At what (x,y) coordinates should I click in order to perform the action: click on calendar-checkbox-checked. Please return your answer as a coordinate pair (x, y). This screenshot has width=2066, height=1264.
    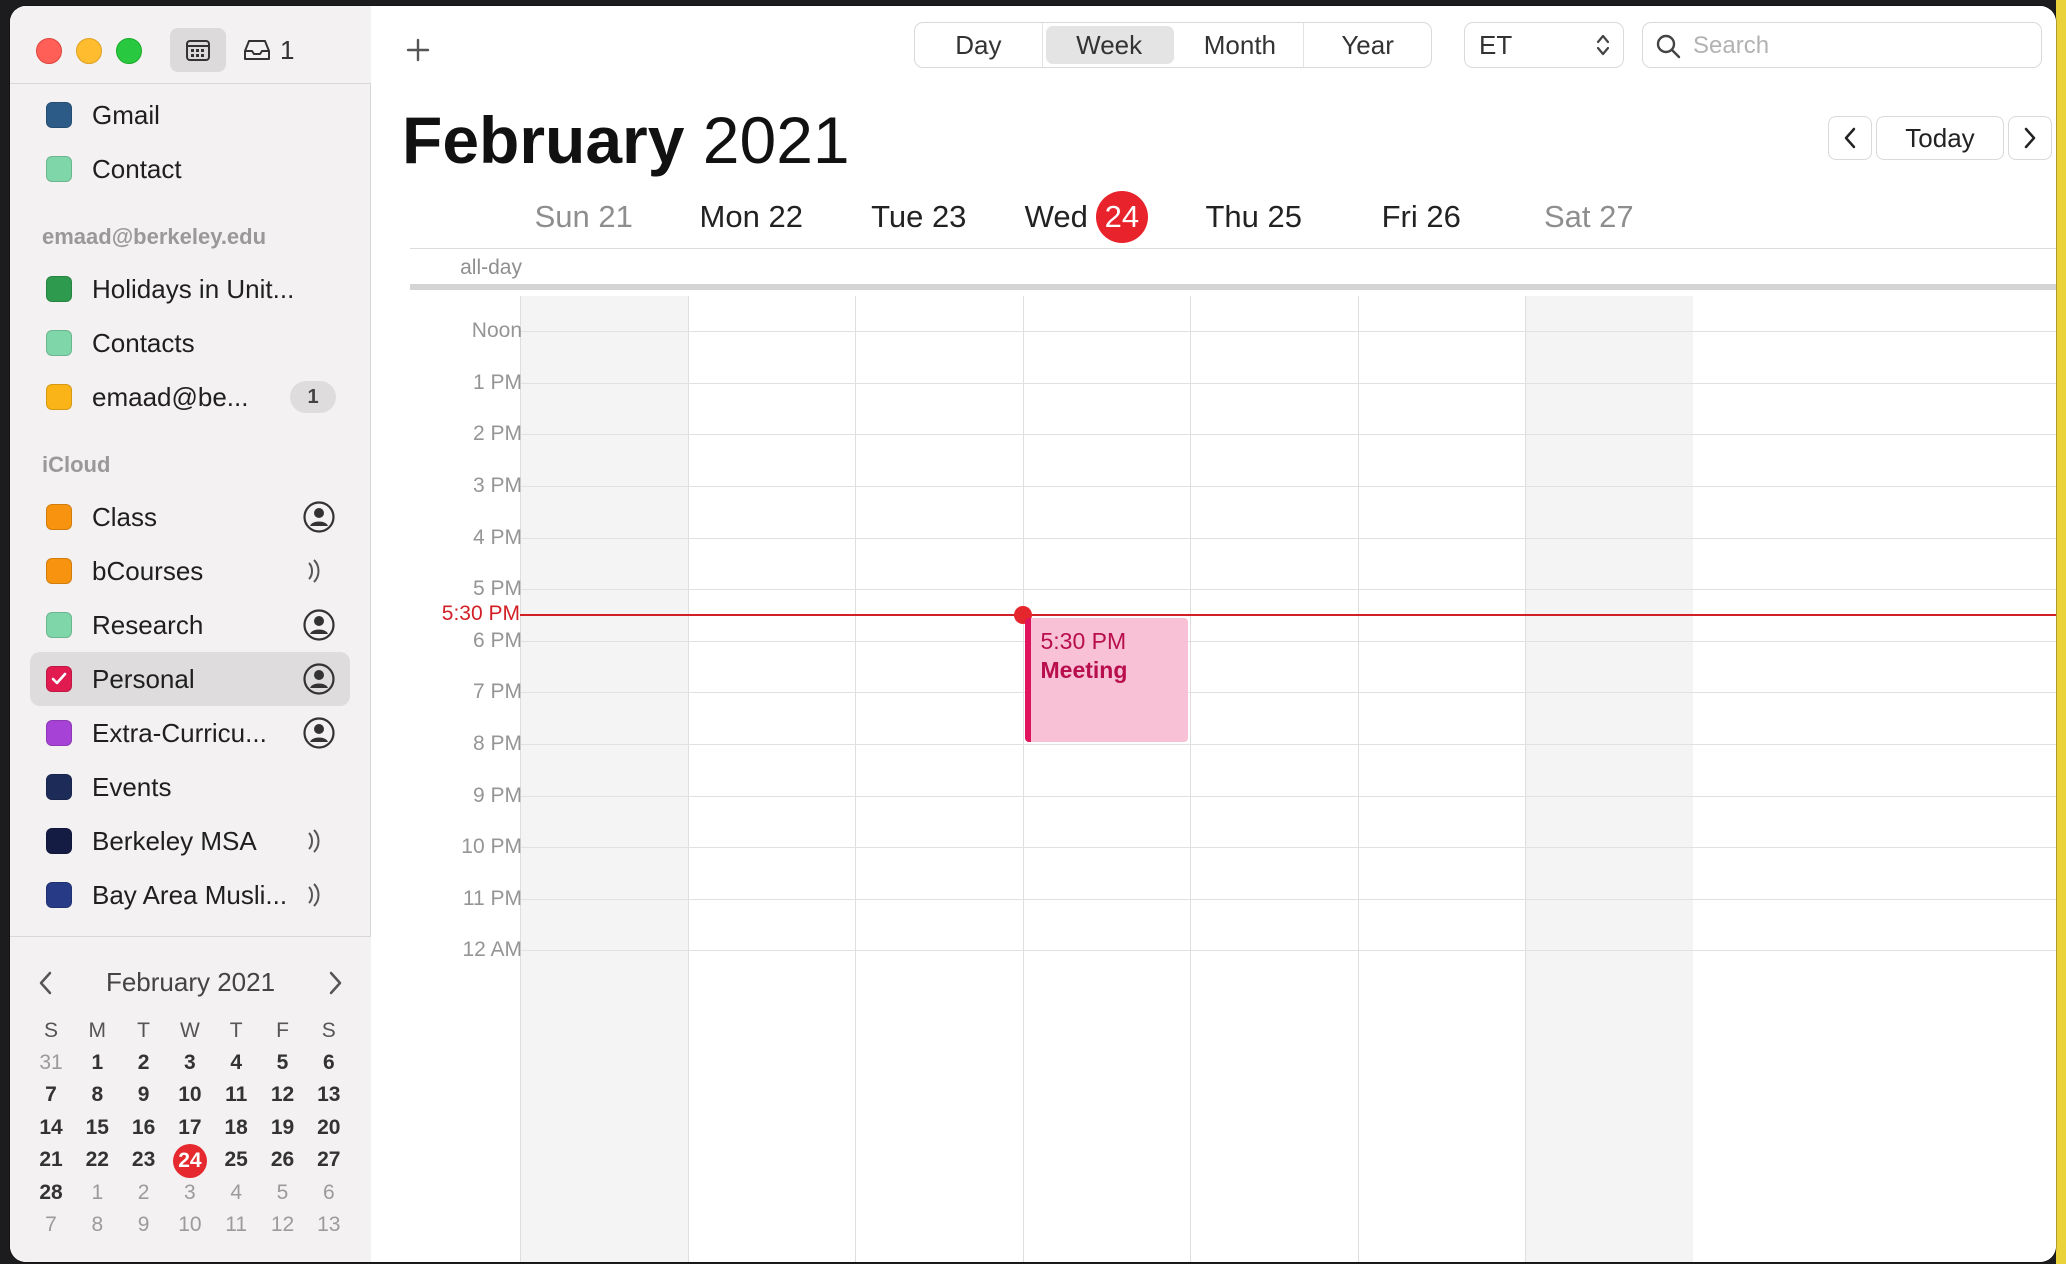
    Looking at the image, I should click on (59, 679).